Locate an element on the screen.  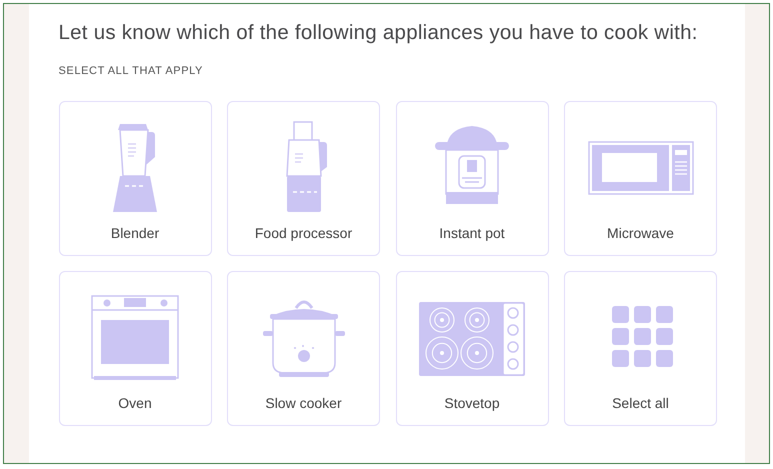
instruction-text: SELECT ALL THAT APPLY is located at coordinates (131, 71).